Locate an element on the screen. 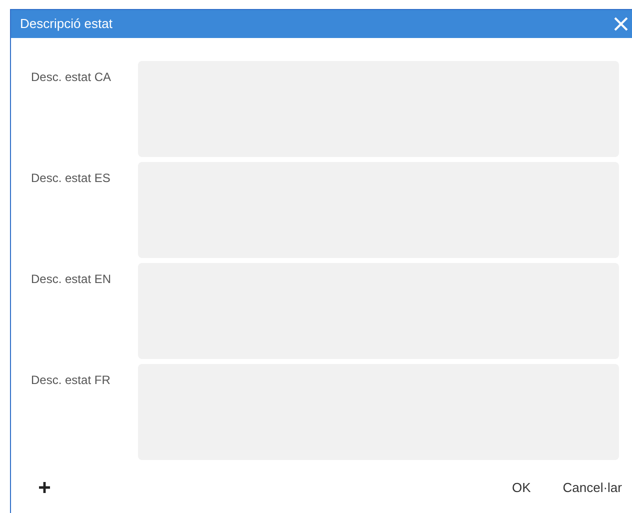 The height and width of the screenshot is (513, 632). plus-icon is located at coordinates (44, 488).